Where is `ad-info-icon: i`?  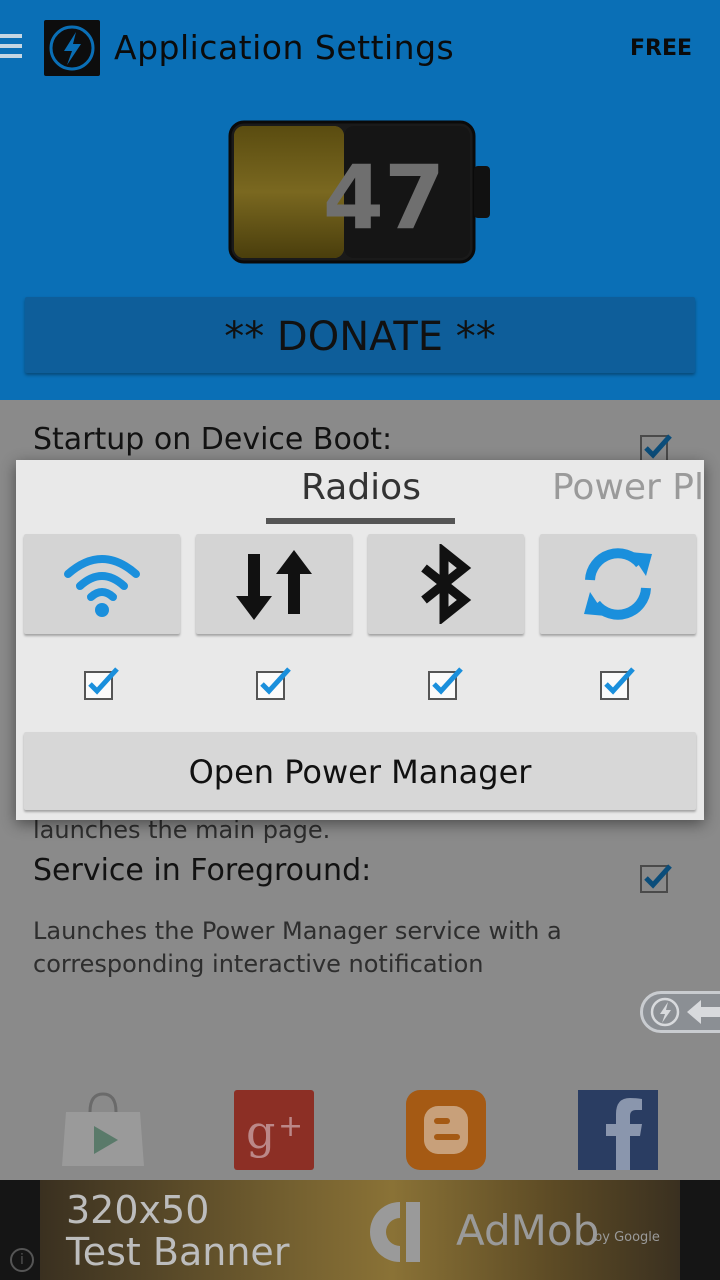
ad-info-icon: i is located at coordinates (22, 1260).